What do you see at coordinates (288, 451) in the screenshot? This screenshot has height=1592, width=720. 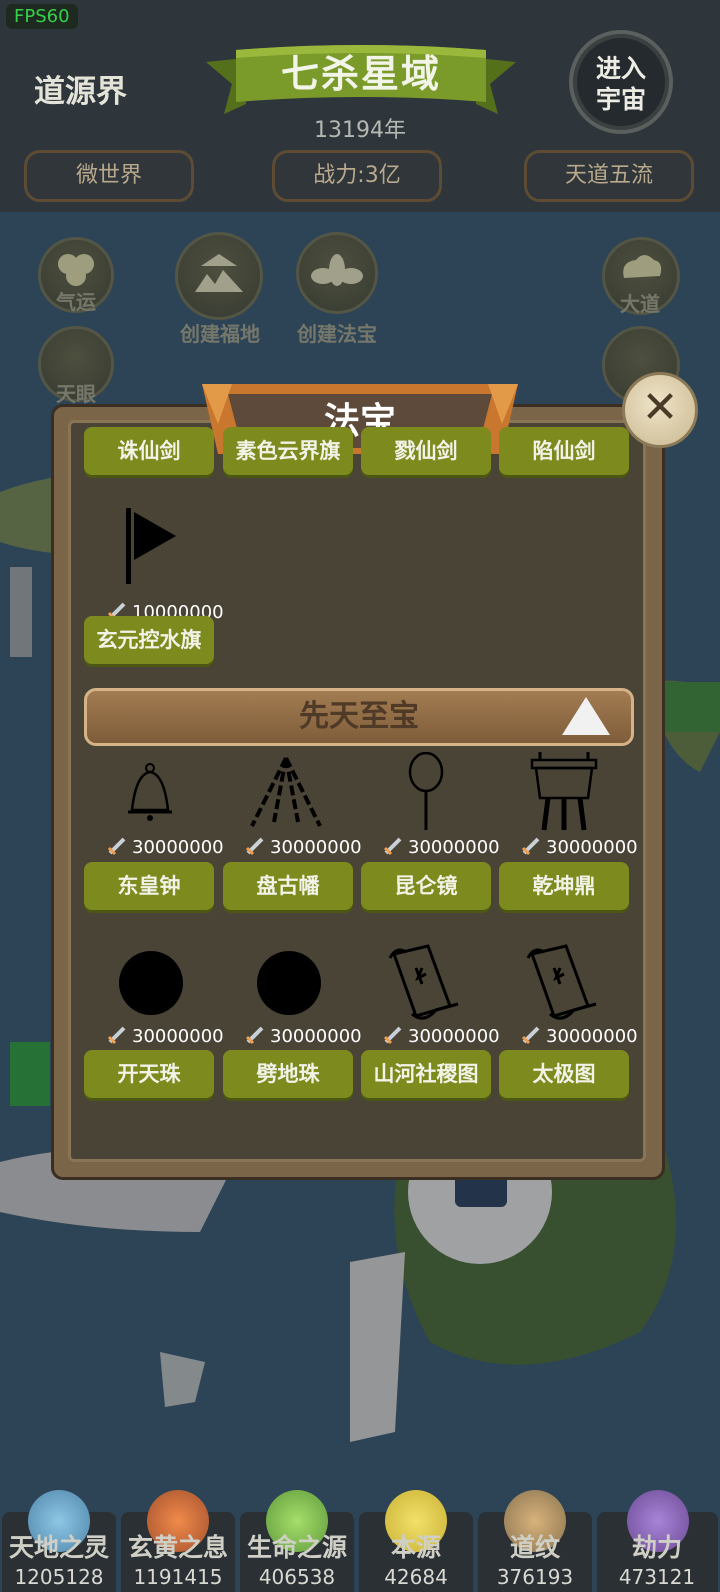 I see `item-button-sushe: 素色云界旗` at bounding box center [288, 451].